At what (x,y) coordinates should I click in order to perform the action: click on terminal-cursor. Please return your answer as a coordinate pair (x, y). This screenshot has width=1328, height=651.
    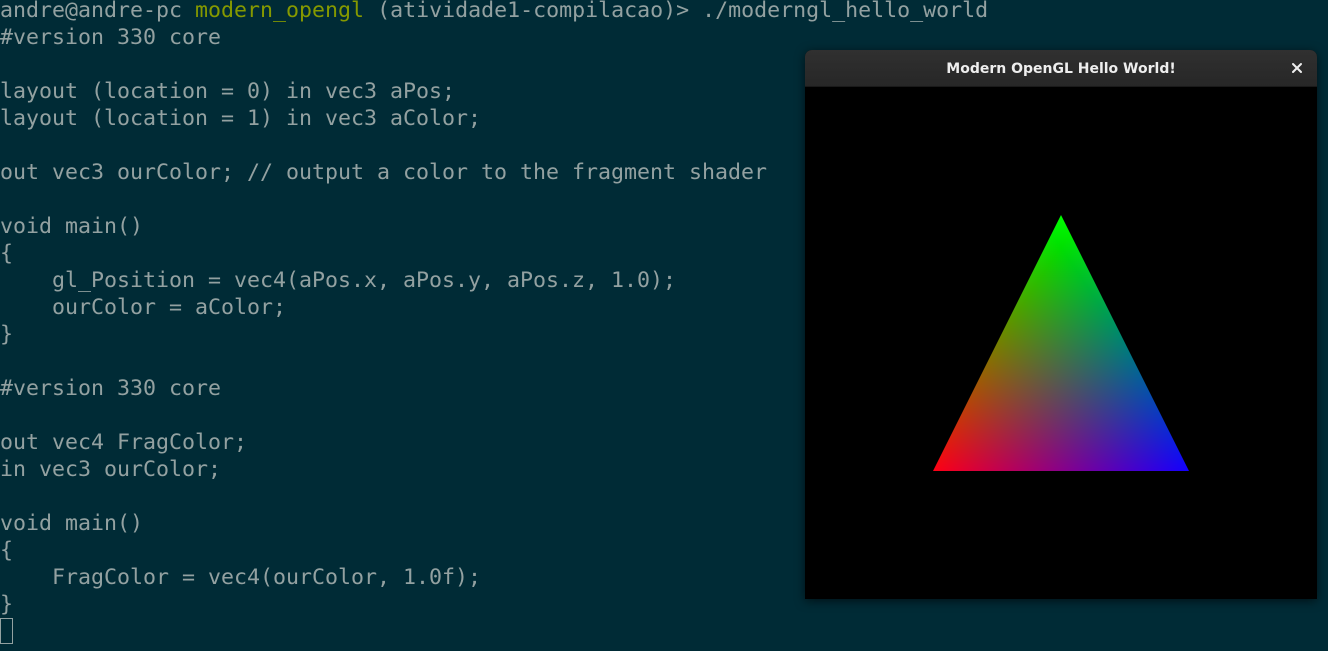
    Looking at the image, I should click on (6, 631).